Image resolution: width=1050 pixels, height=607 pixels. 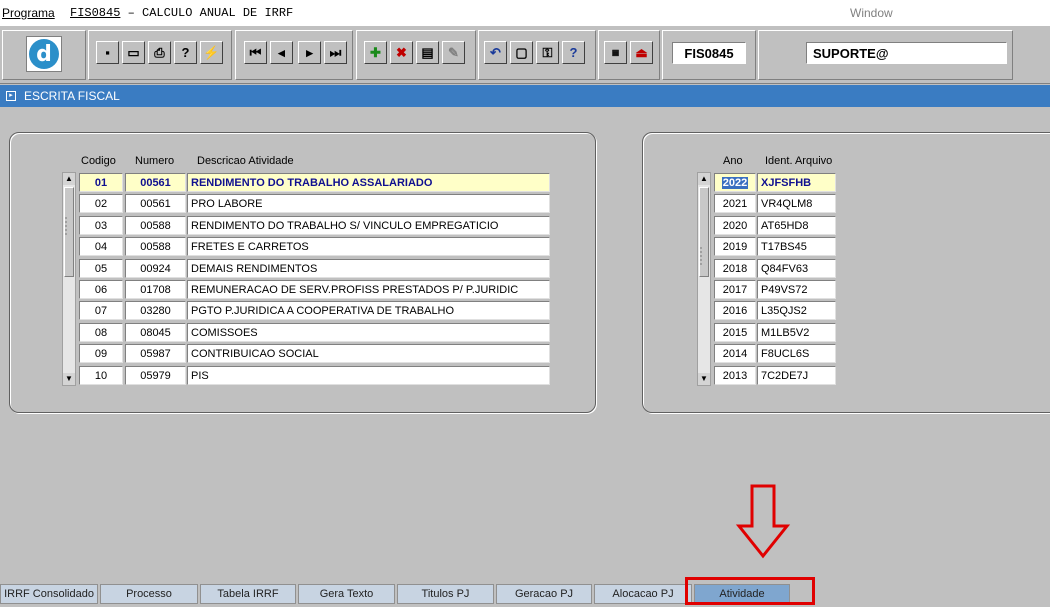 What do you see at coordinates (49, 594) in the screenshot?
I see `tab-irrf-consolidado: IRRF Consolidado` at bounding box center [49, 594].